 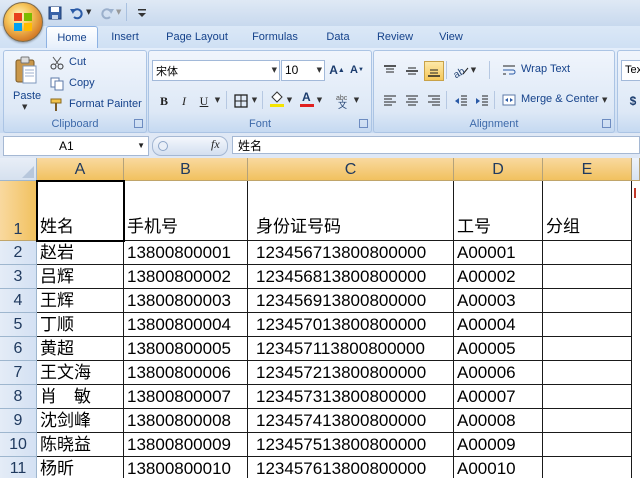 What do you see at coordinates (319, 100) in the screenshot?
I see `font-color-dropdown-icon: ▼` at bounding box center [319, 100].